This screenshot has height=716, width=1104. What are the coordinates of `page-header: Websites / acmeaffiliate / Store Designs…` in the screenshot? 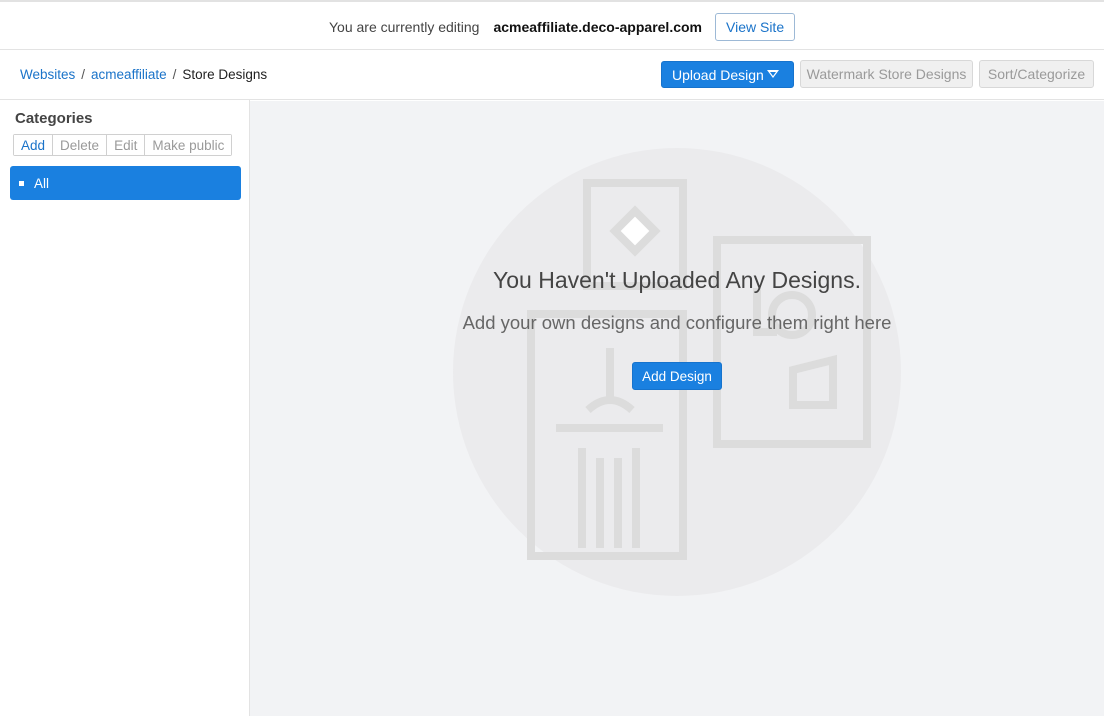 It's located at (552, 75).